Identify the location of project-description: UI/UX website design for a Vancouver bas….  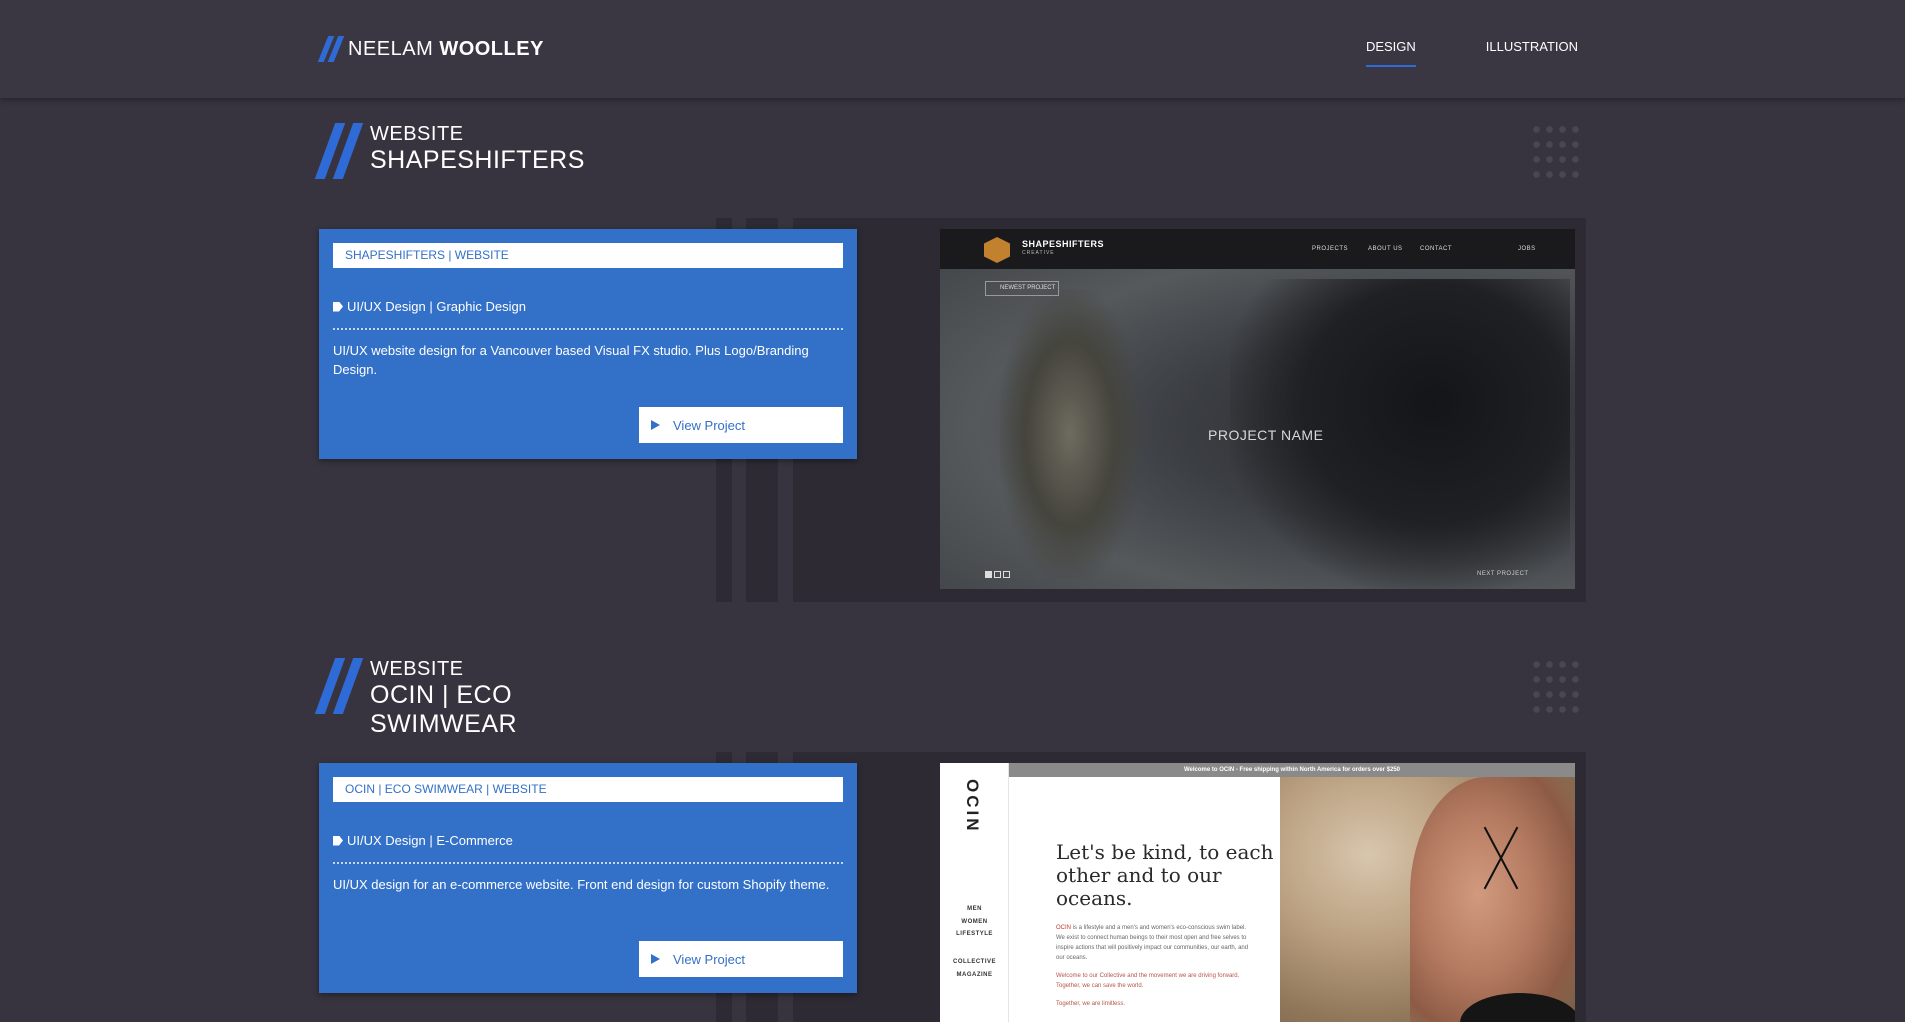
(571, 360).